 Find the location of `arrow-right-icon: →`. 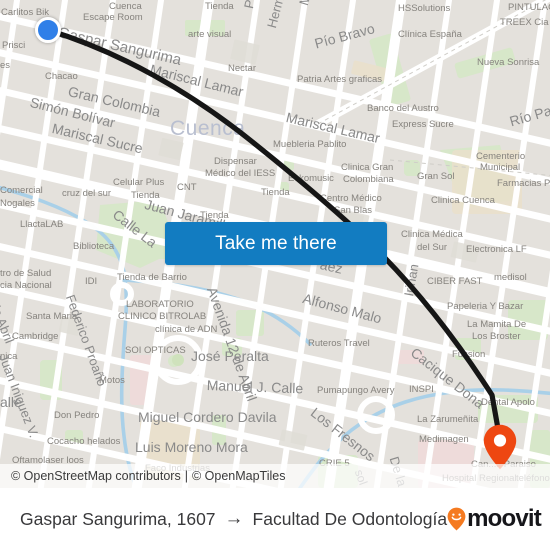

arrow-right-icon: → is located at coordinates (234, 518).